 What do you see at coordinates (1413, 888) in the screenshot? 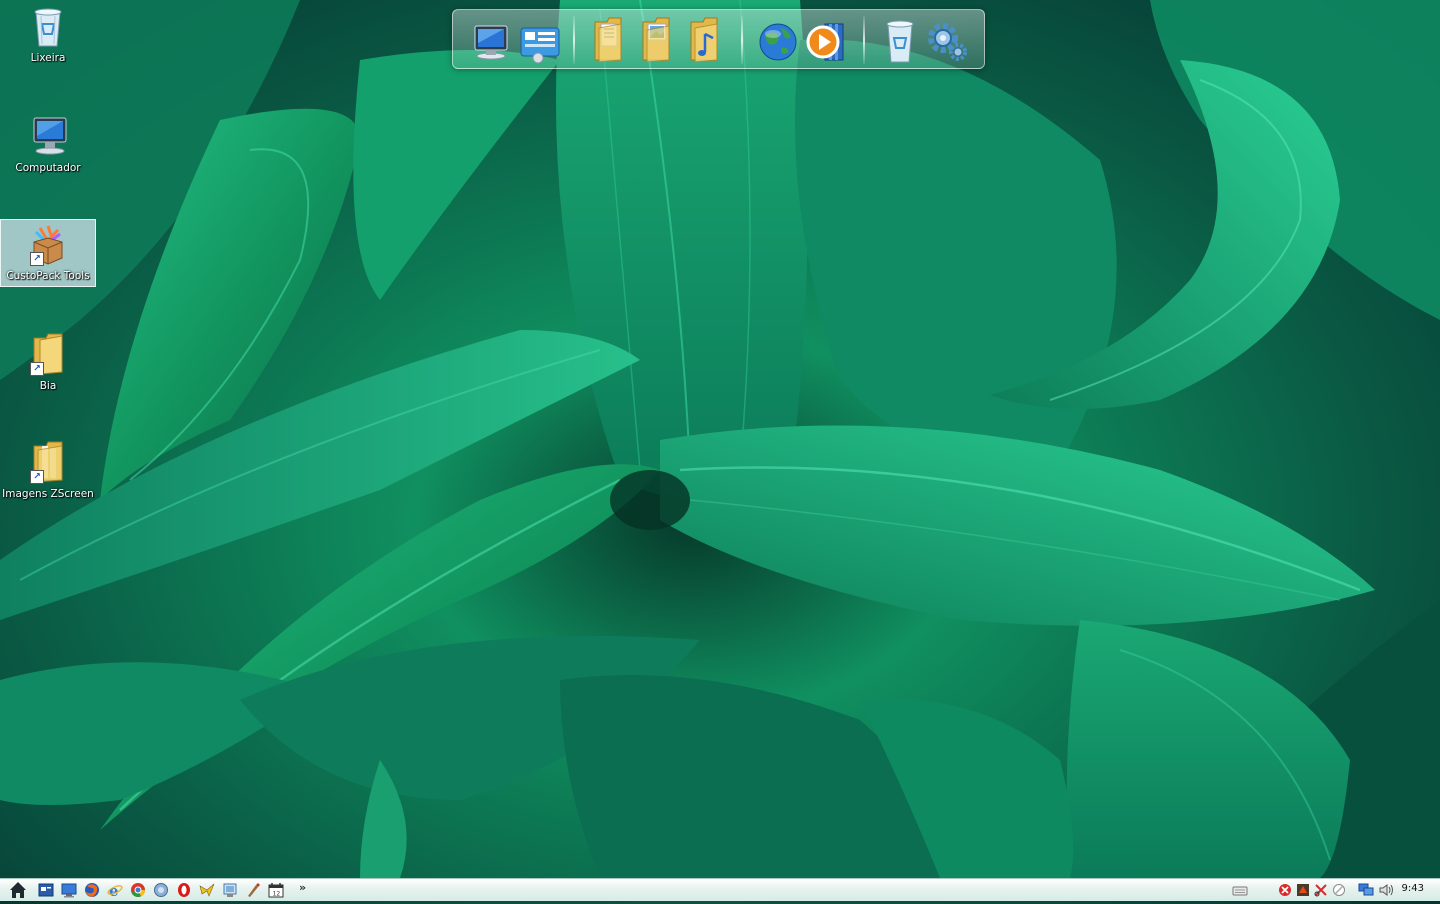
I see `system-clock: 9:43` at bounding box center [1413, 888].